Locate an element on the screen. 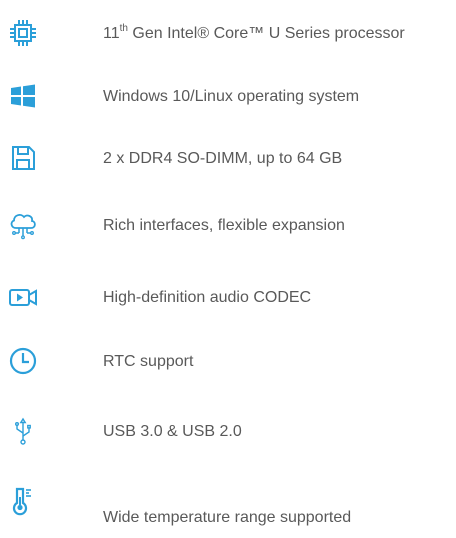 This screenshot has width=456, height=538. processor-chip-icon is located at coordinates (23, 33).